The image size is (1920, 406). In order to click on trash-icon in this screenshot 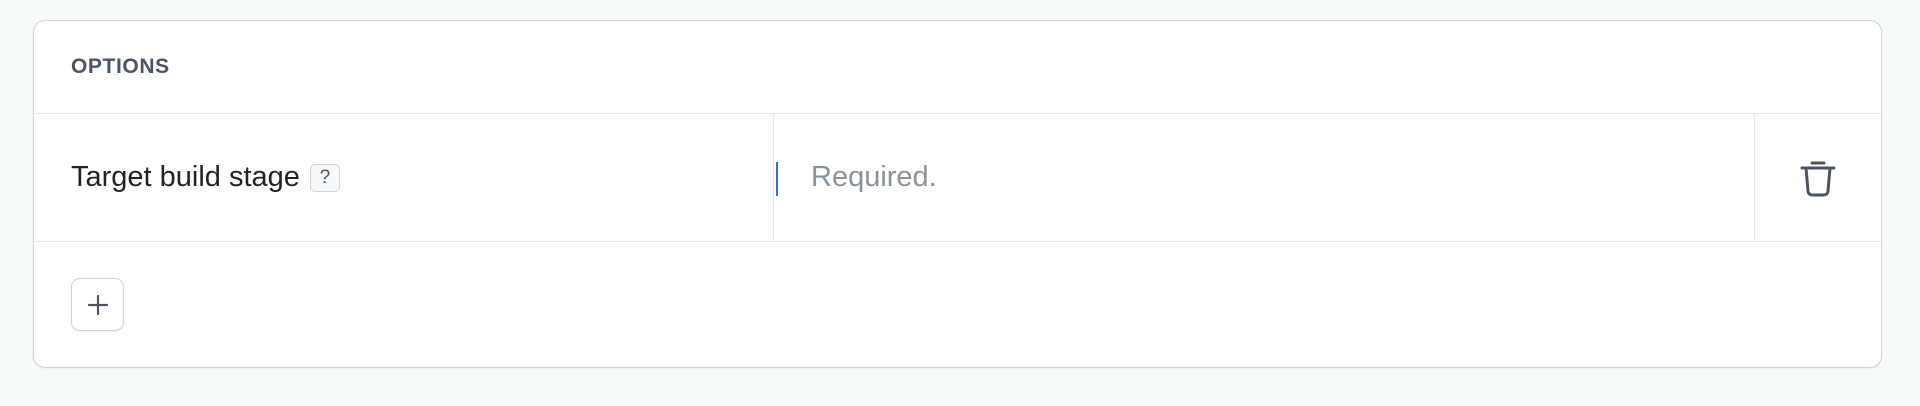, I will do `click(1818, 178)`.